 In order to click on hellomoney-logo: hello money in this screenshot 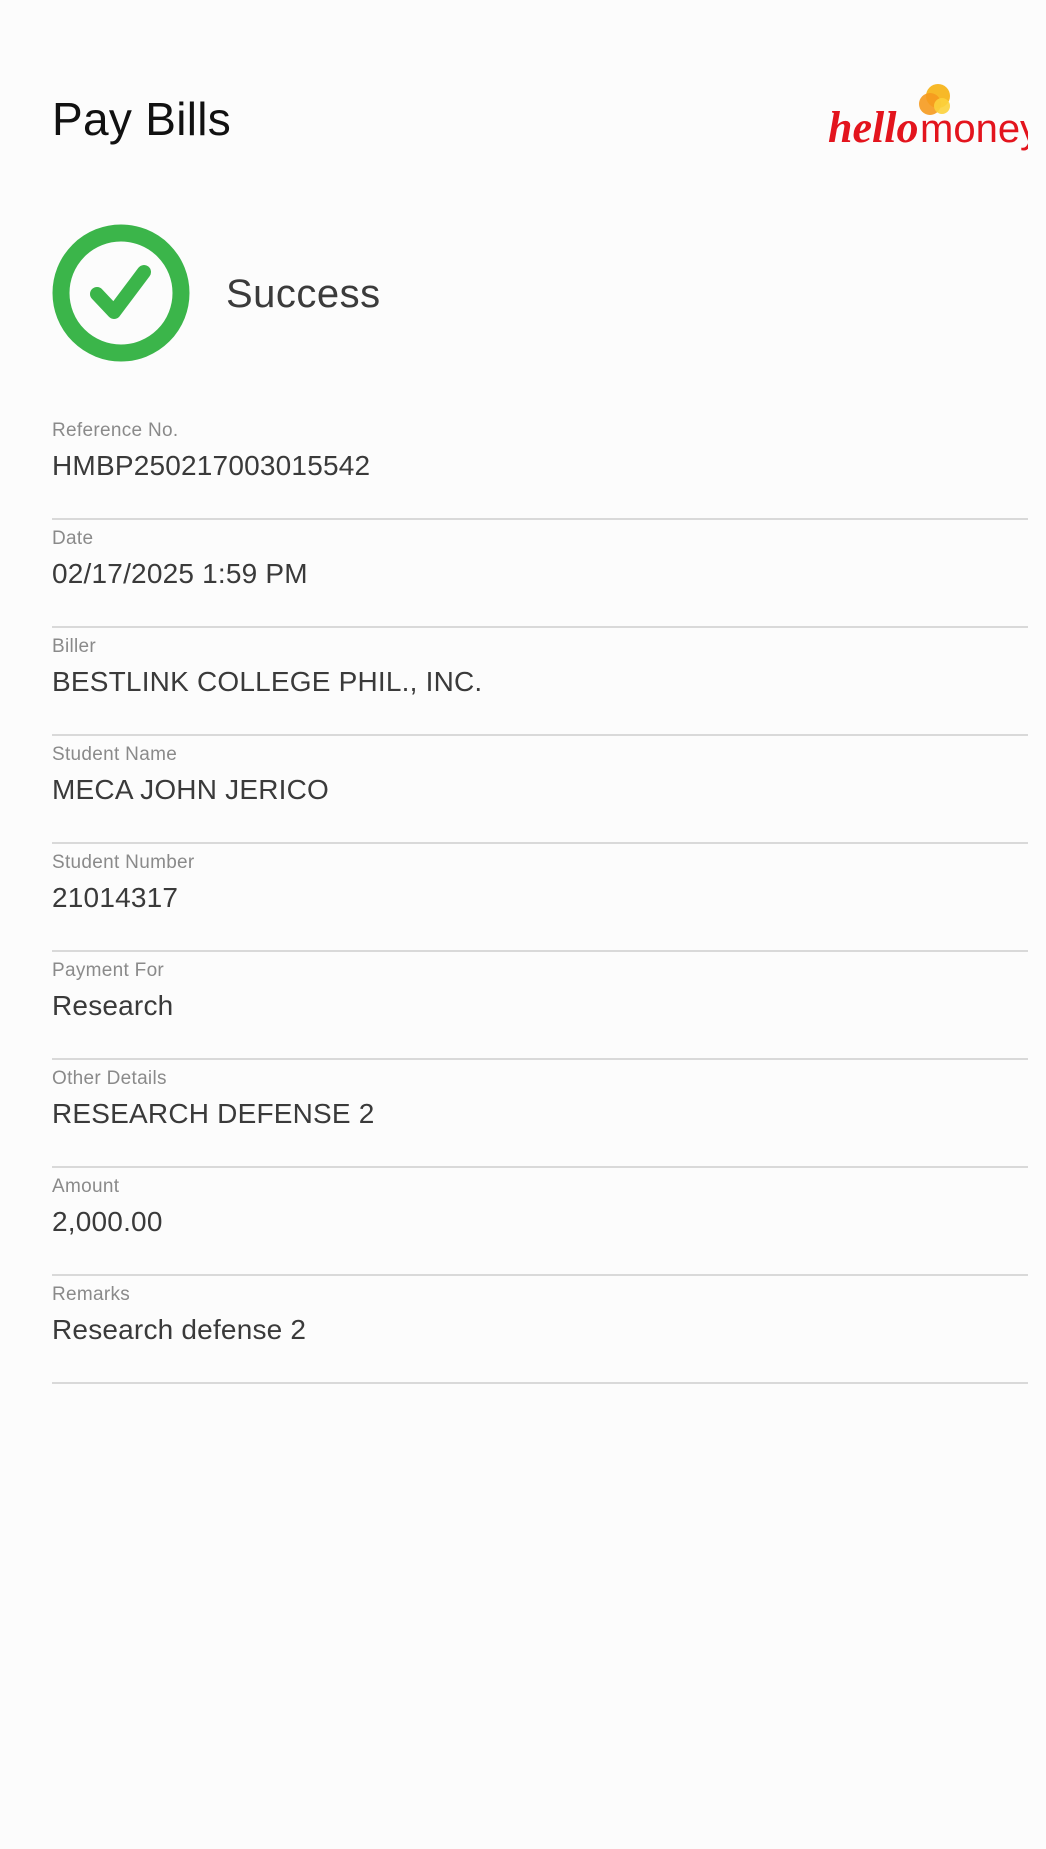, I will do `click(928, 118)`.